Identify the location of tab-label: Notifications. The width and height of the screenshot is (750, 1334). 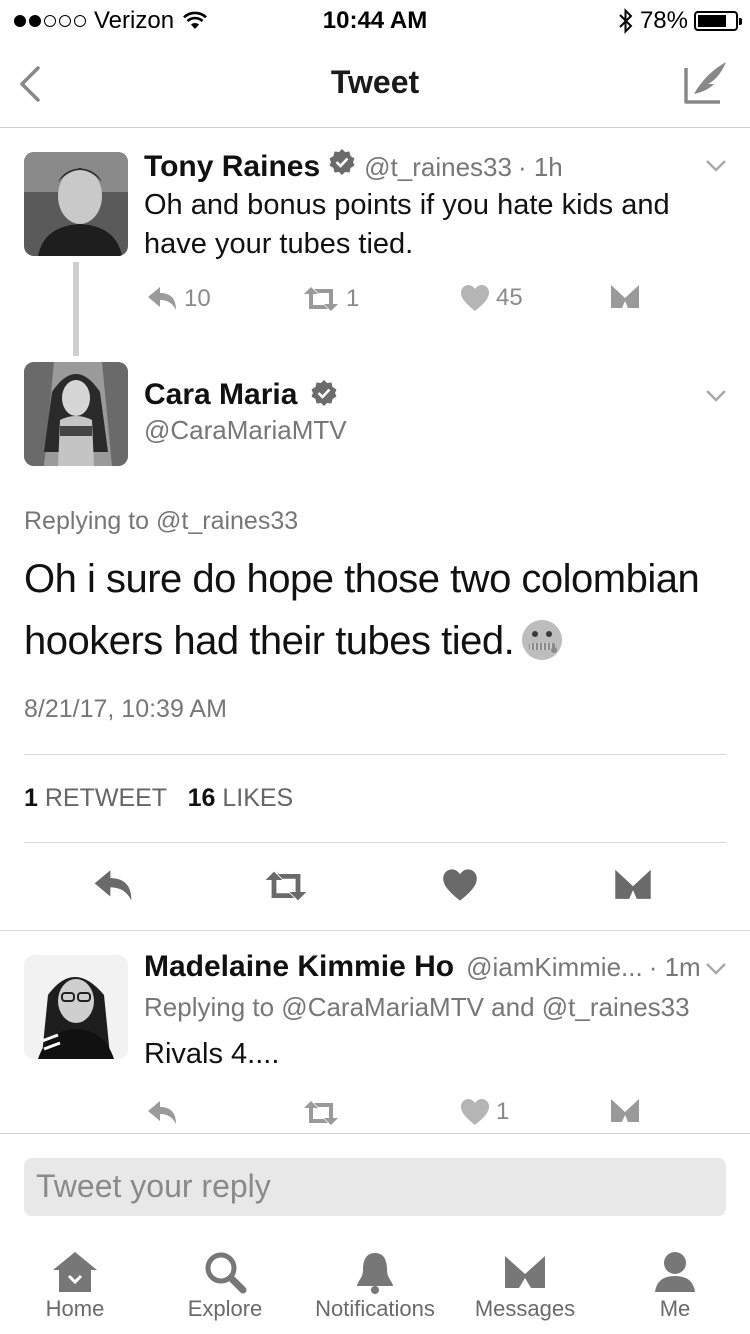
(375, 1308).